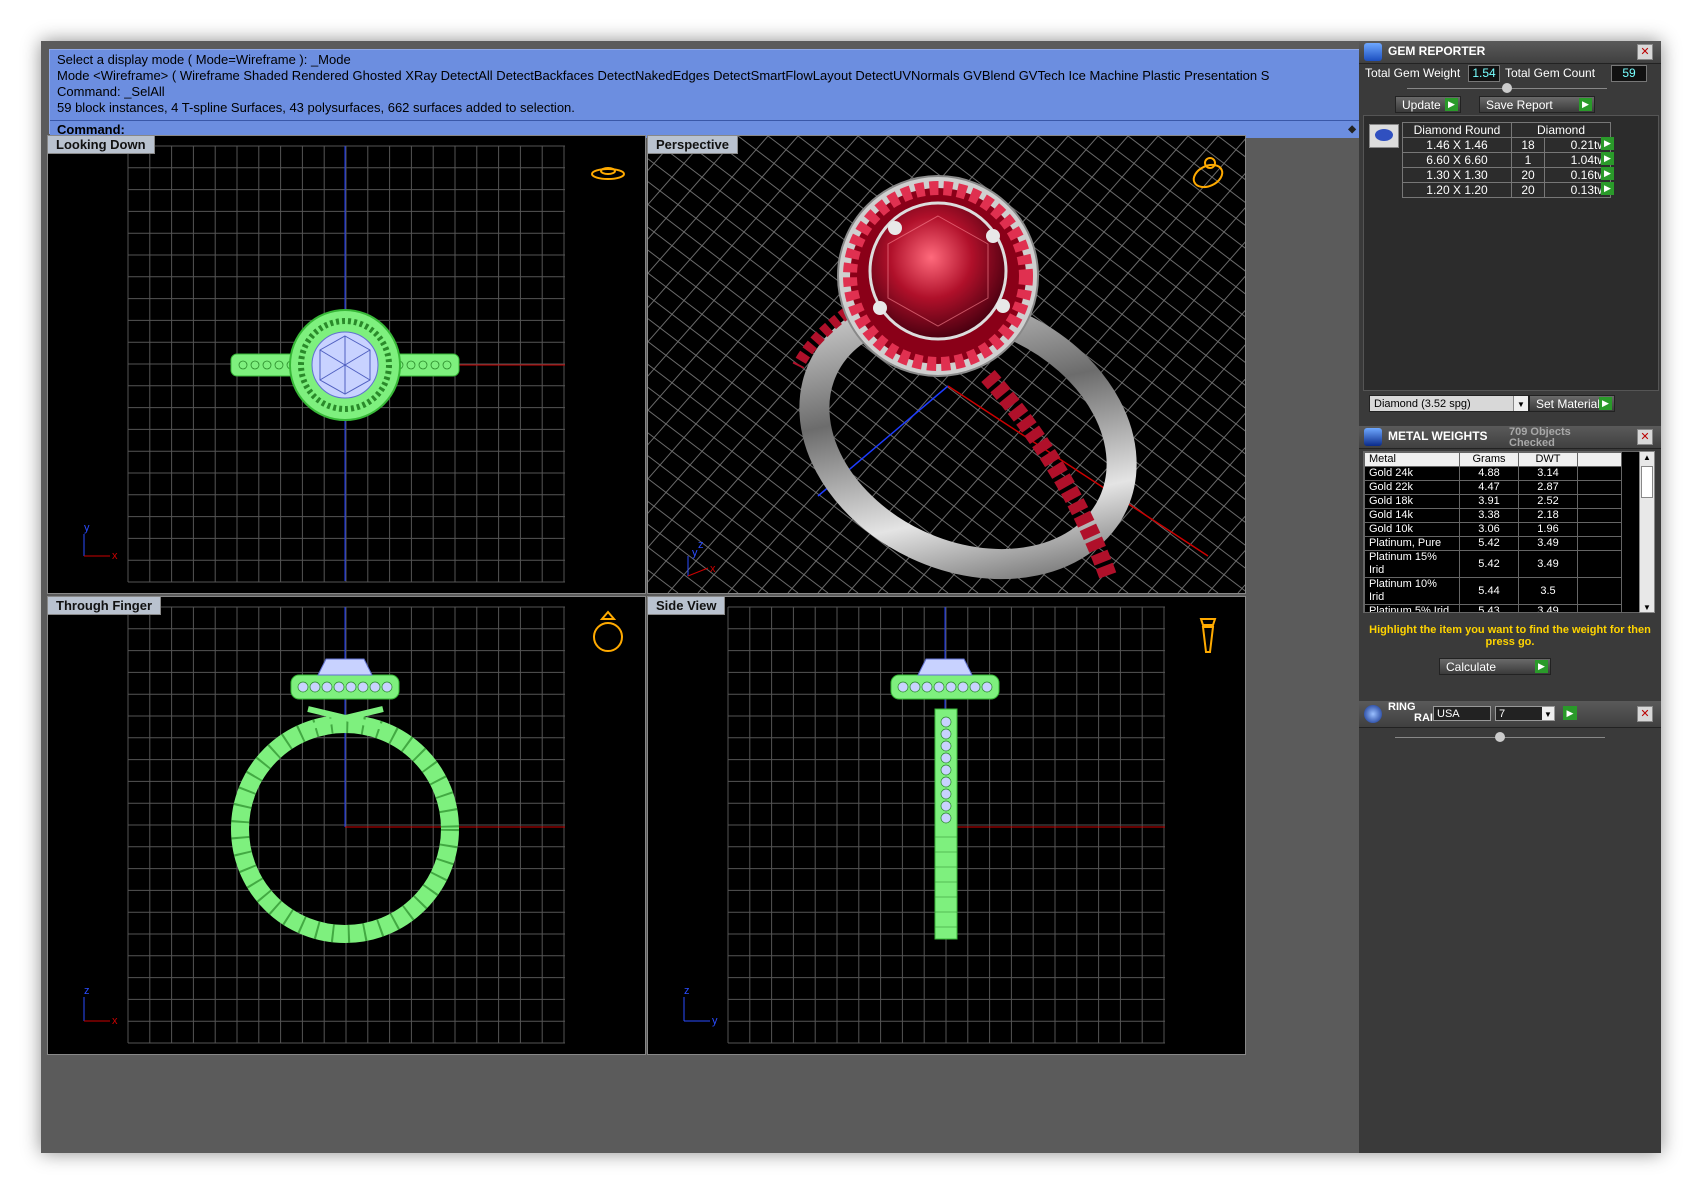 The width and height of the screenshot is (1703, 1196). I want to click on scroll-thumb, so click(1647, 482).